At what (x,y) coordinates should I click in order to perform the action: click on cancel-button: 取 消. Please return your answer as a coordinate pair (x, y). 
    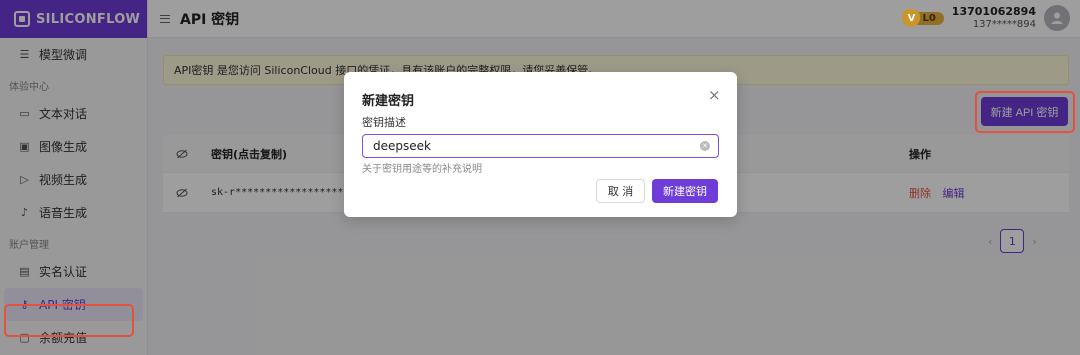
    Looking at the image, I should click on (620, 191).